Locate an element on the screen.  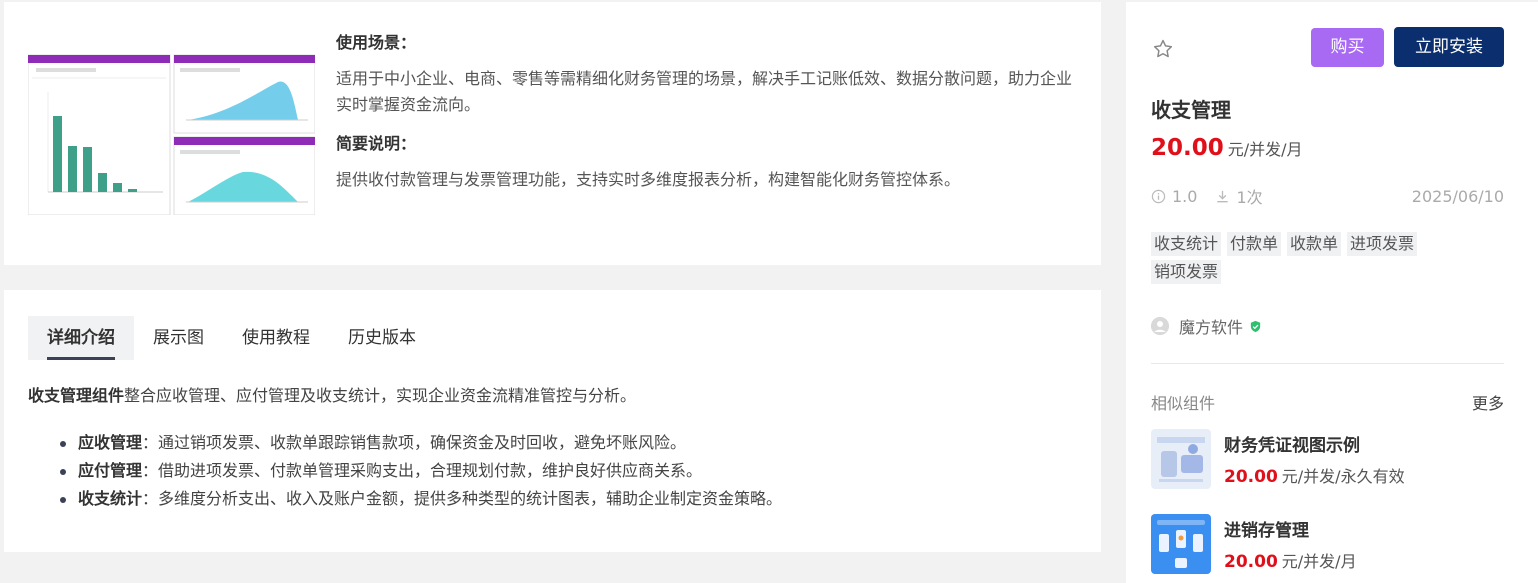
star-icon is located at coordinates (1163, 49).